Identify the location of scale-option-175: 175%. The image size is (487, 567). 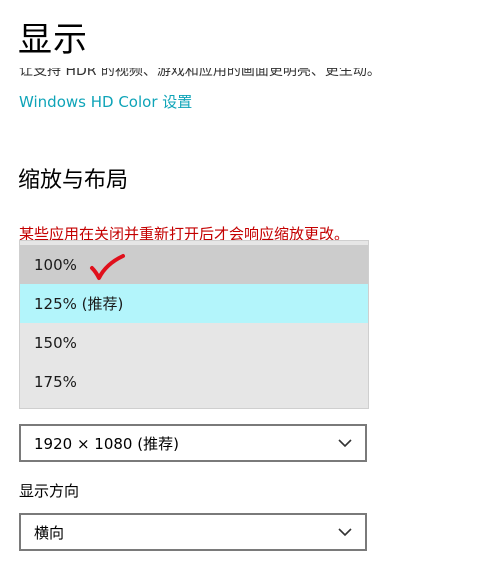
(194, 381).